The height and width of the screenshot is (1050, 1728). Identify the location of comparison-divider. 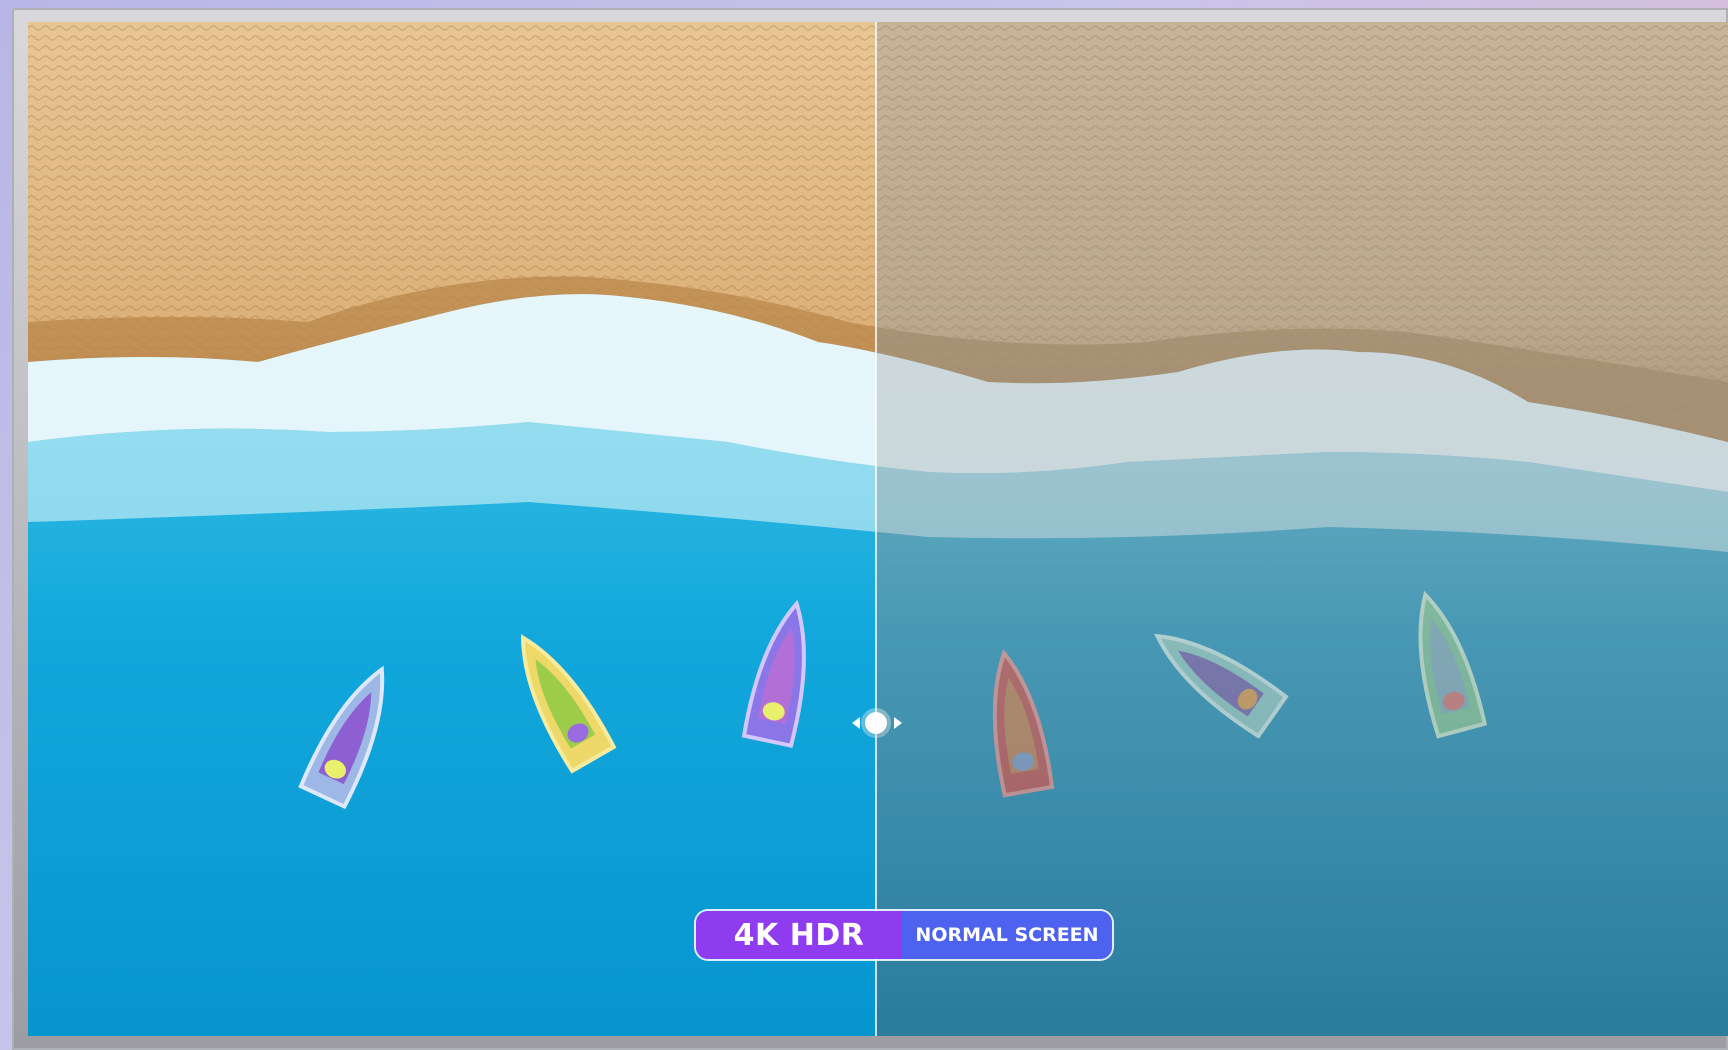
(876, 529).